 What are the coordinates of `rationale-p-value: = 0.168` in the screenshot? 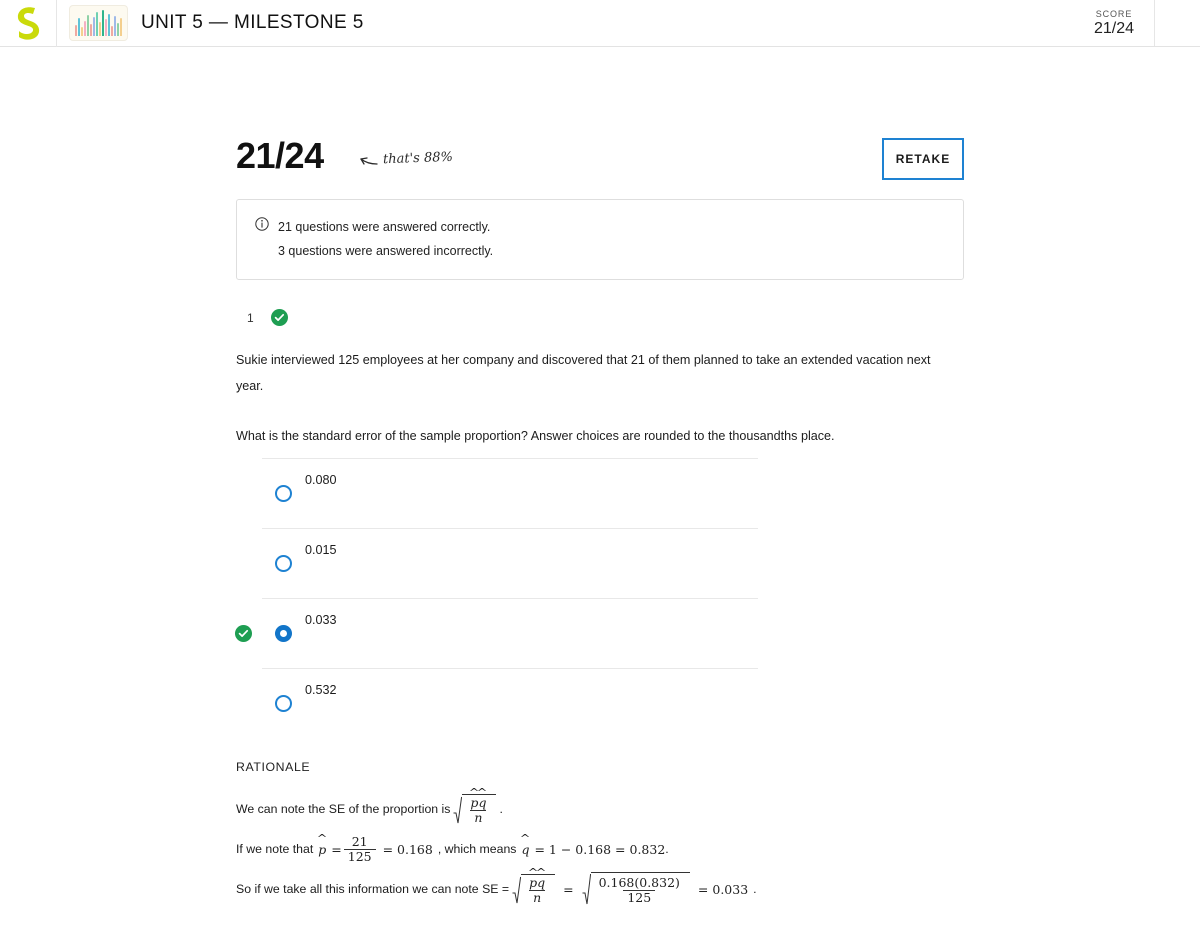 It's located at (407, 849).